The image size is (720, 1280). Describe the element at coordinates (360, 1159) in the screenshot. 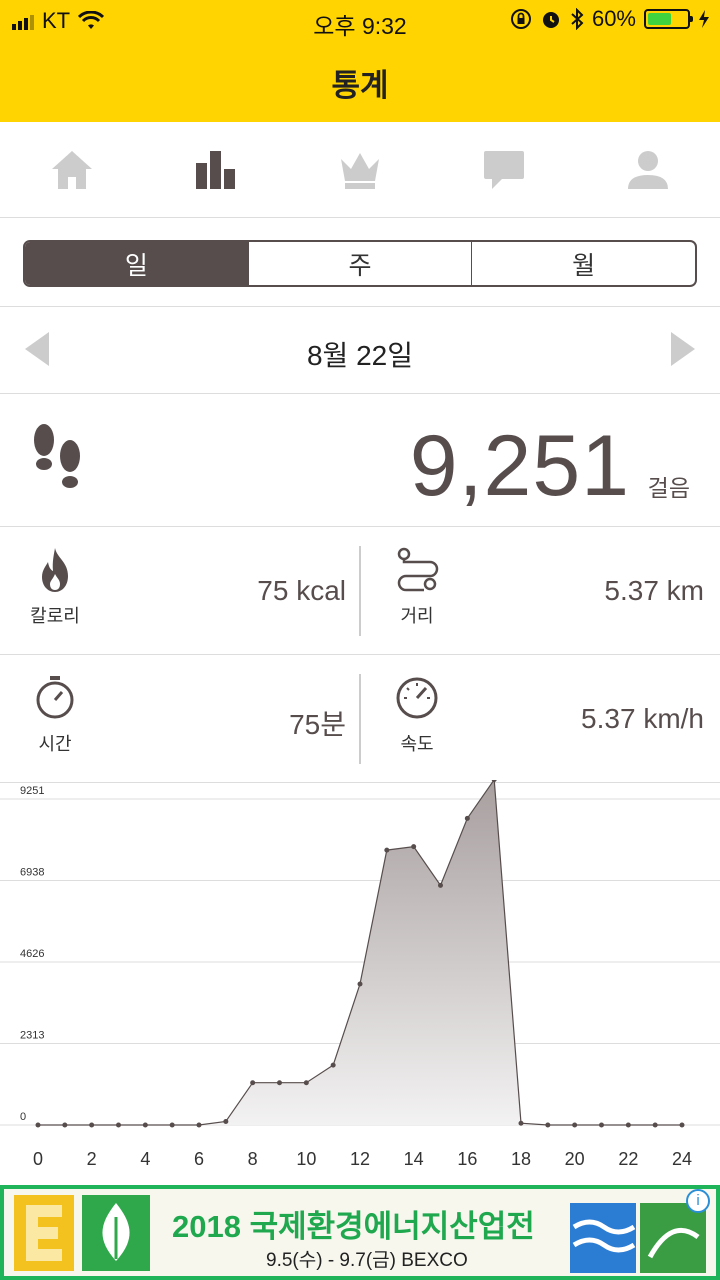

I see `x-tick-label: 12` at that location.